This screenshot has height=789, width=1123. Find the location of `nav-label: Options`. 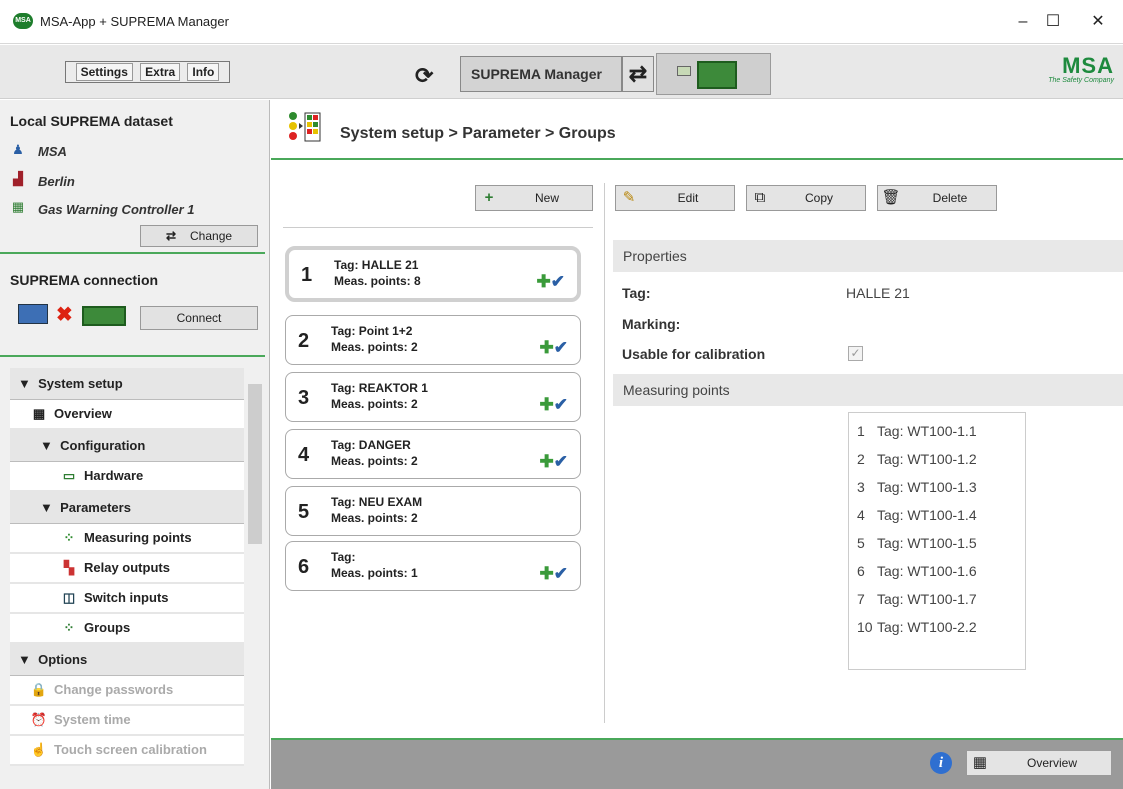

nav-label: Options is located at coordinates (63, 659).